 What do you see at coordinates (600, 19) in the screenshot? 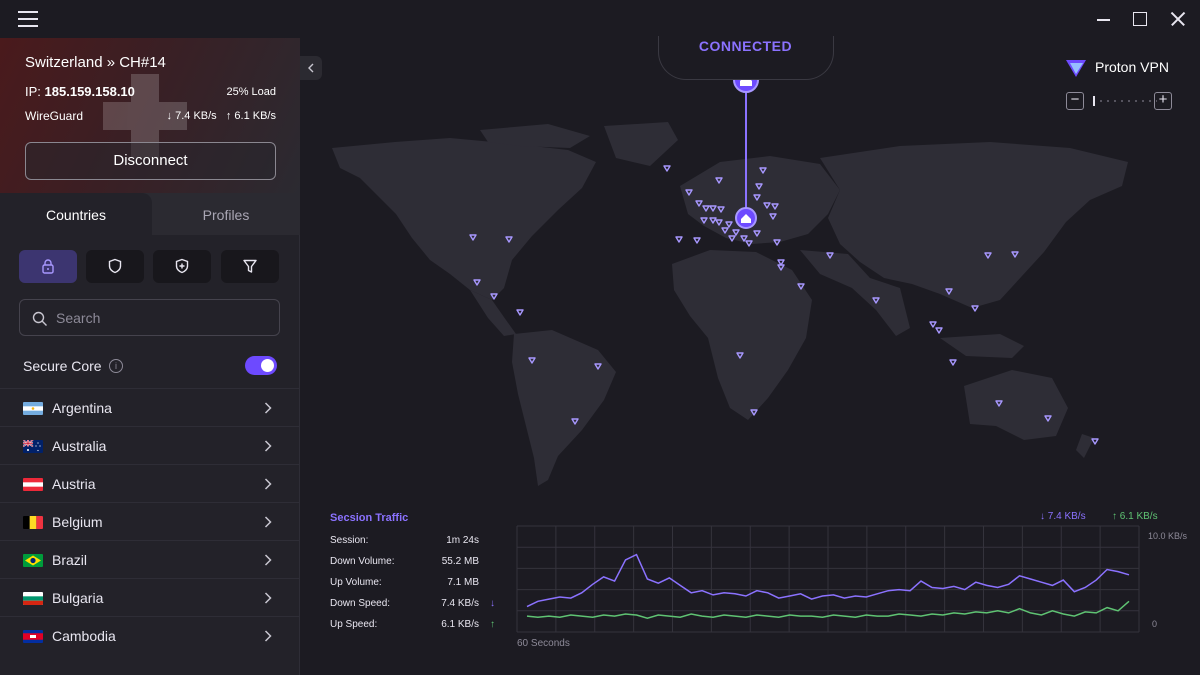
I see `title-bar` at bounding box center [600, 19].